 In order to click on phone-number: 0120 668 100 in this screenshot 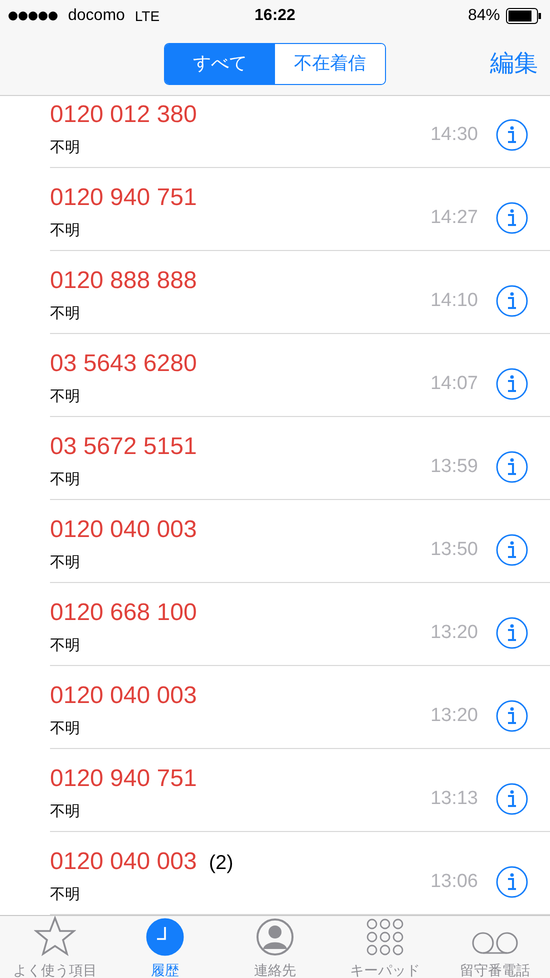, I will do `click(123, 613)`.